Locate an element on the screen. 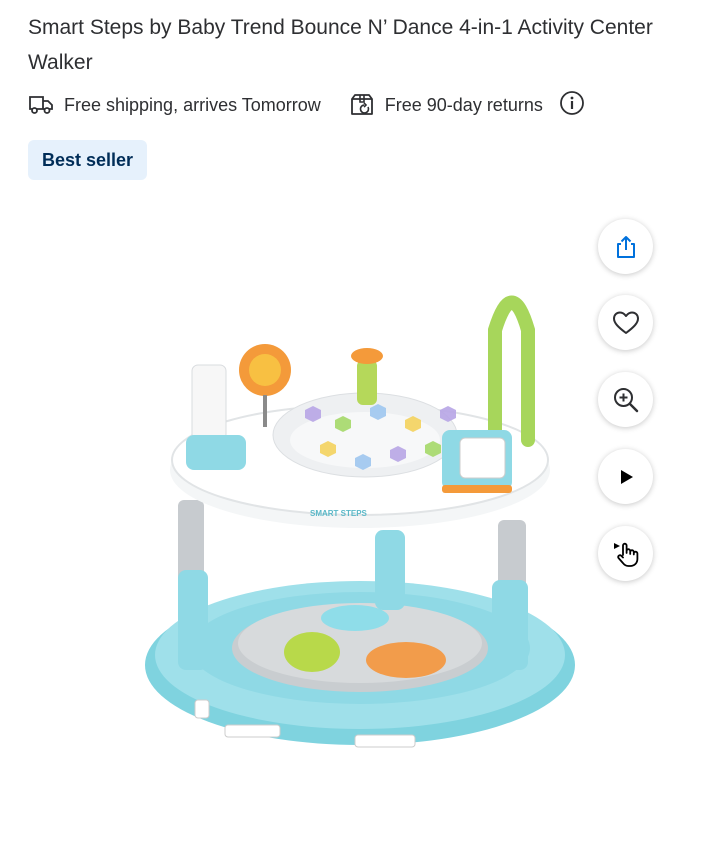 Image resolution: width=720 pixels, height=862 pixels. shipping-info: Free shipping, arrives Tomorrow is located at coordinates (174, 105).